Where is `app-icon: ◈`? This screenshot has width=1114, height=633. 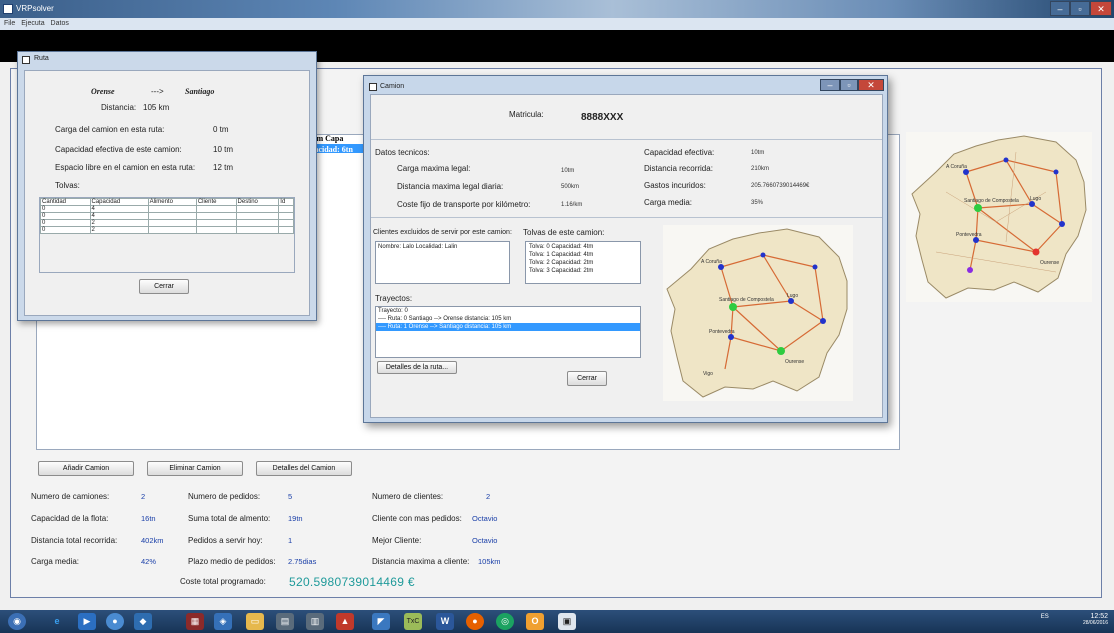 app-icon: ◈ is located at coordinates (223, 621).